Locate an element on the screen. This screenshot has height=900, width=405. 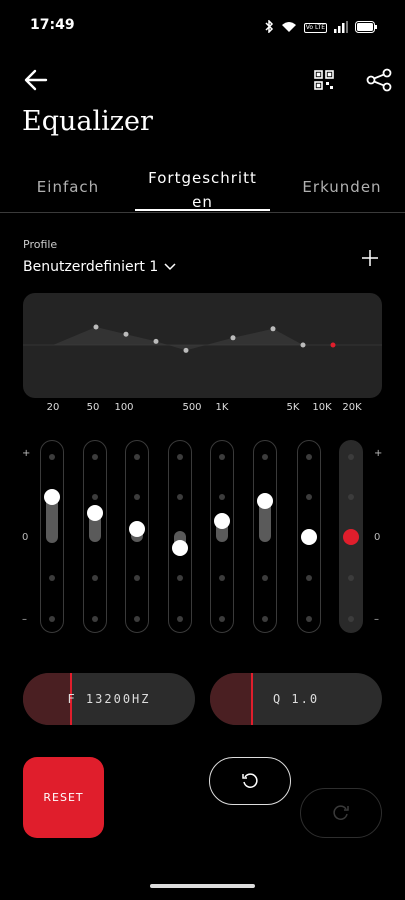
share-icon is located at coordinates (379, 80).